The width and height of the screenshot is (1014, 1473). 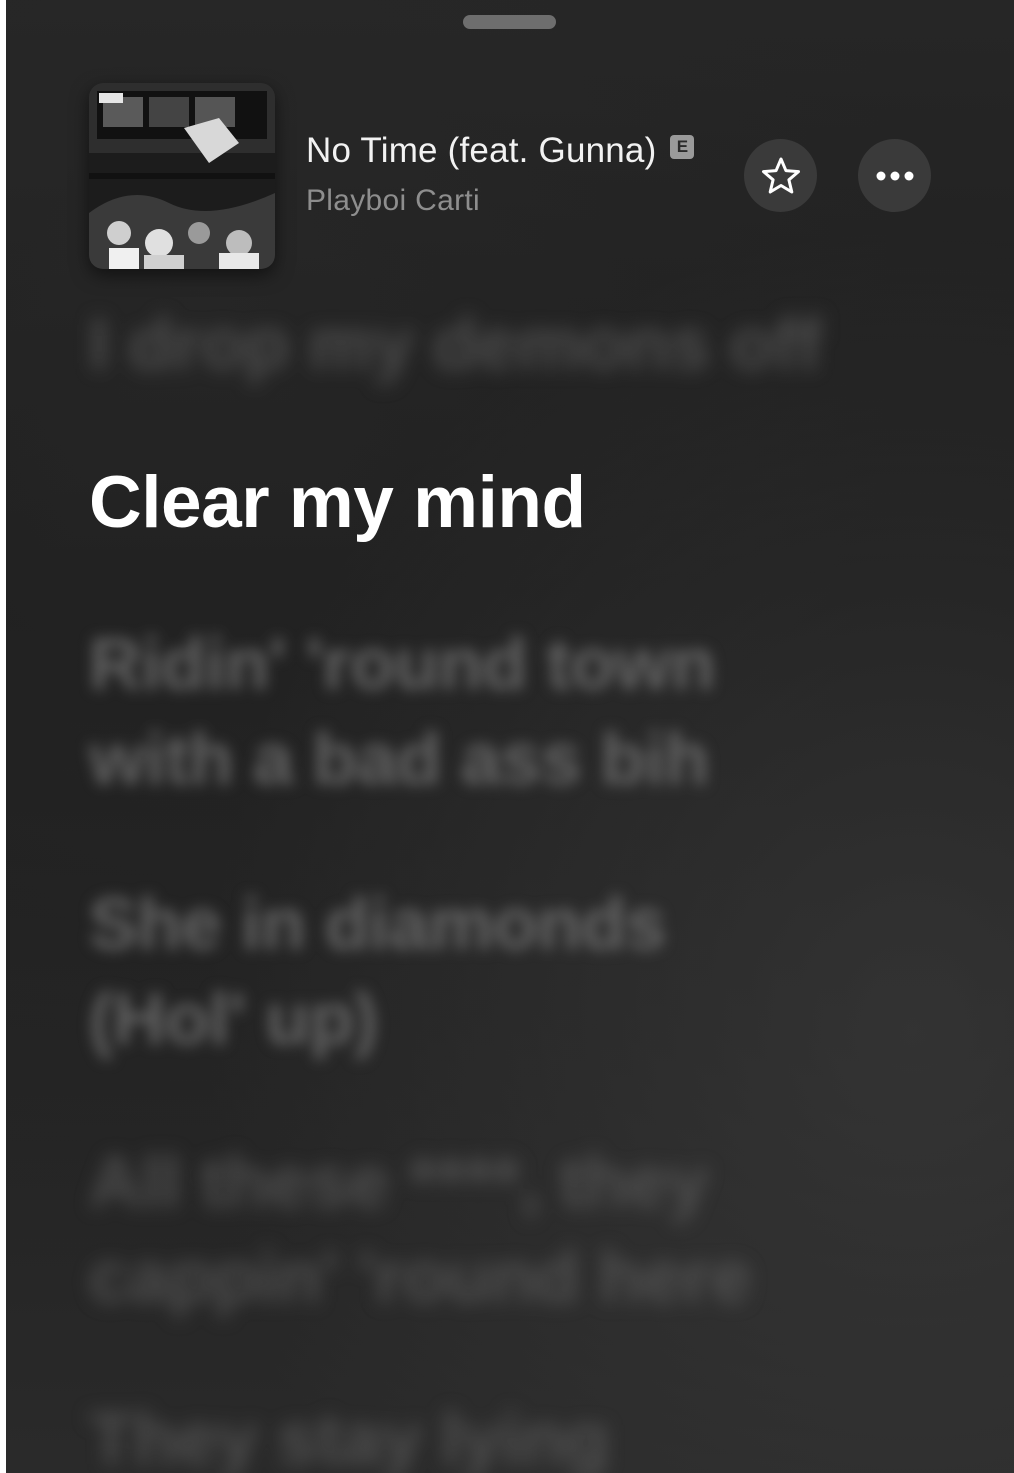 I want to click on album-artwork, so click(x=182, y=176).